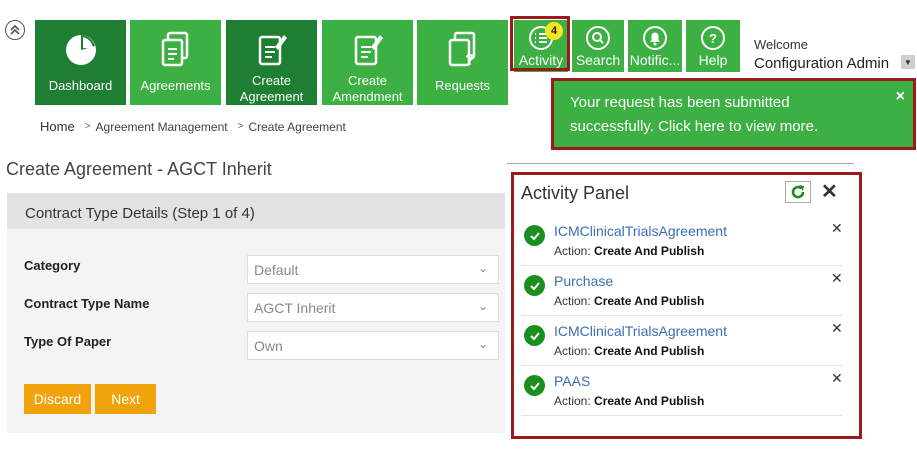 The width and height of the screenshot is (917, 475). Describe the element at coordinates (297, 126) in the screenshot. I see `breadcrumb-item-create-agreement: Create Agreement` at that location.